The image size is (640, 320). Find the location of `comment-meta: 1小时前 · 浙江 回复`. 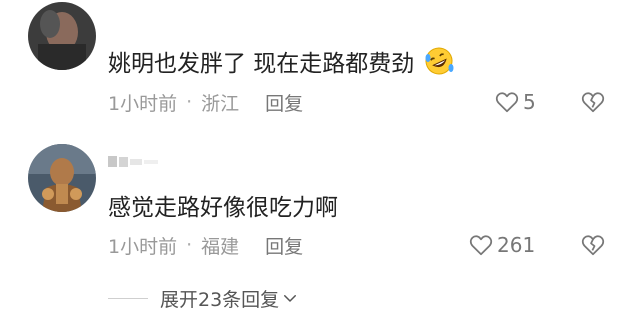

comment-meta: 1小时前 · 浙江 回复 is located at coordinates (205, 102).